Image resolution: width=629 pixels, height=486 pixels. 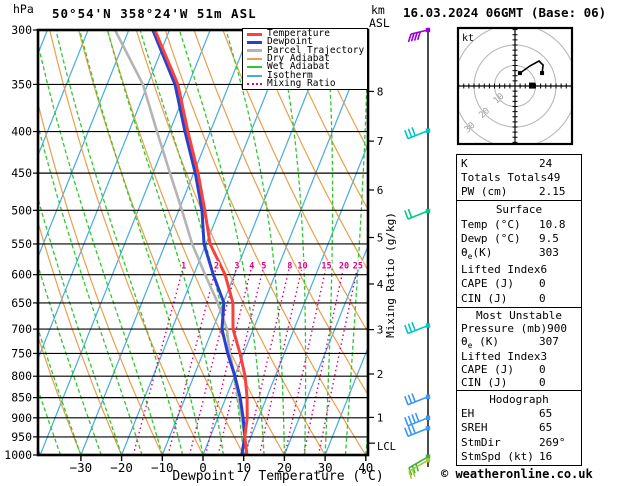 What do you see at coordinates (21, 437) in the screenshot?
I see `pressure-tick-label: 950` at bounding box center [21, 437].